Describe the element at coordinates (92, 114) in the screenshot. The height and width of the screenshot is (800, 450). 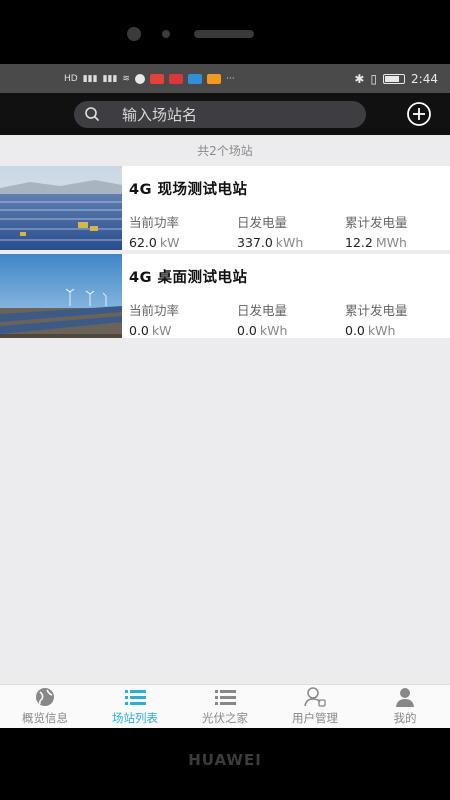
I see `search-icon` at that location.